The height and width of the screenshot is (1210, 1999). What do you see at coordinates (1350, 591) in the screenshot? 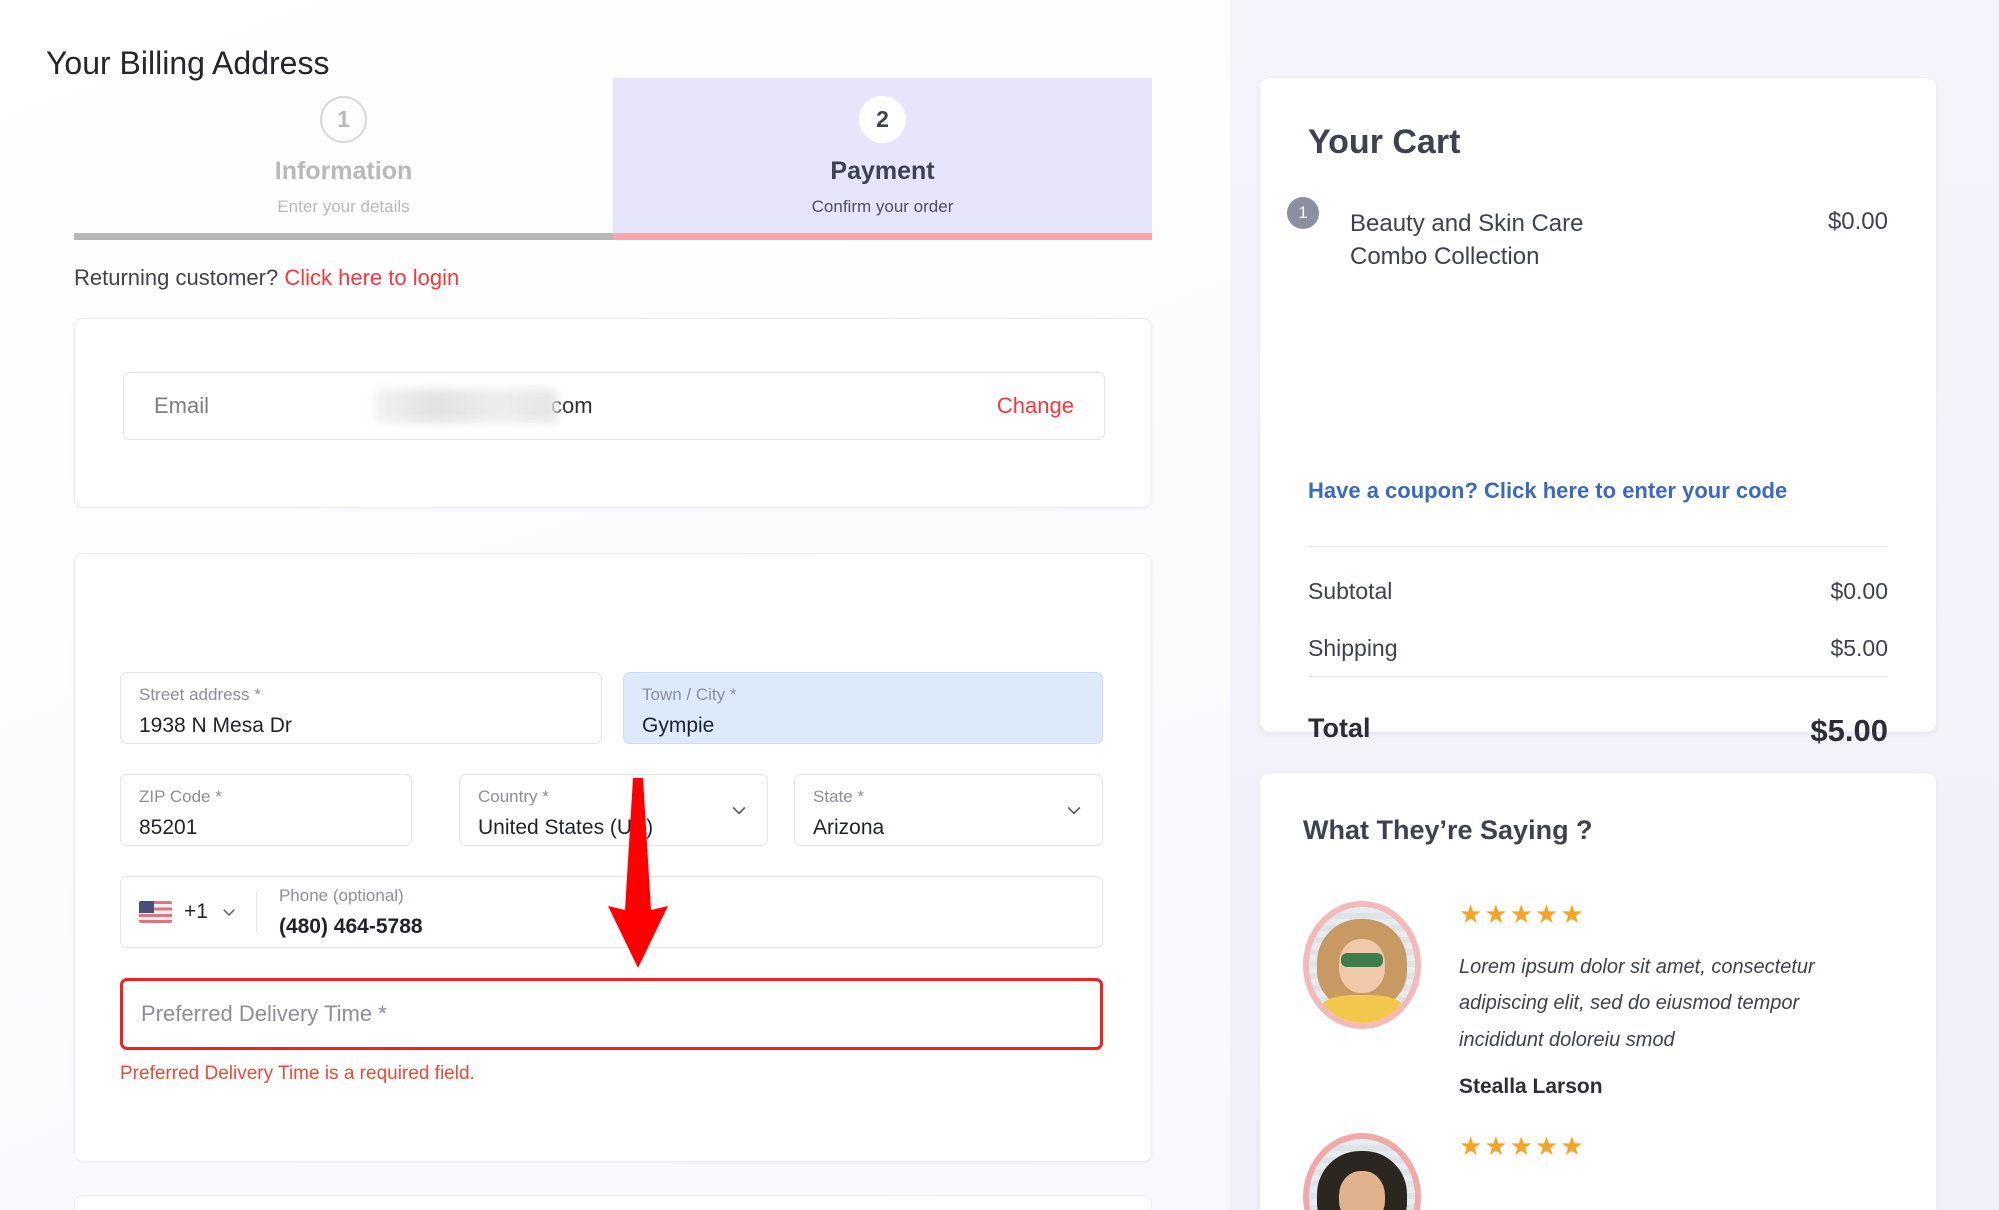
I see `cart-subtotal-label: Subtotal` at bounding box center [1350, 591].